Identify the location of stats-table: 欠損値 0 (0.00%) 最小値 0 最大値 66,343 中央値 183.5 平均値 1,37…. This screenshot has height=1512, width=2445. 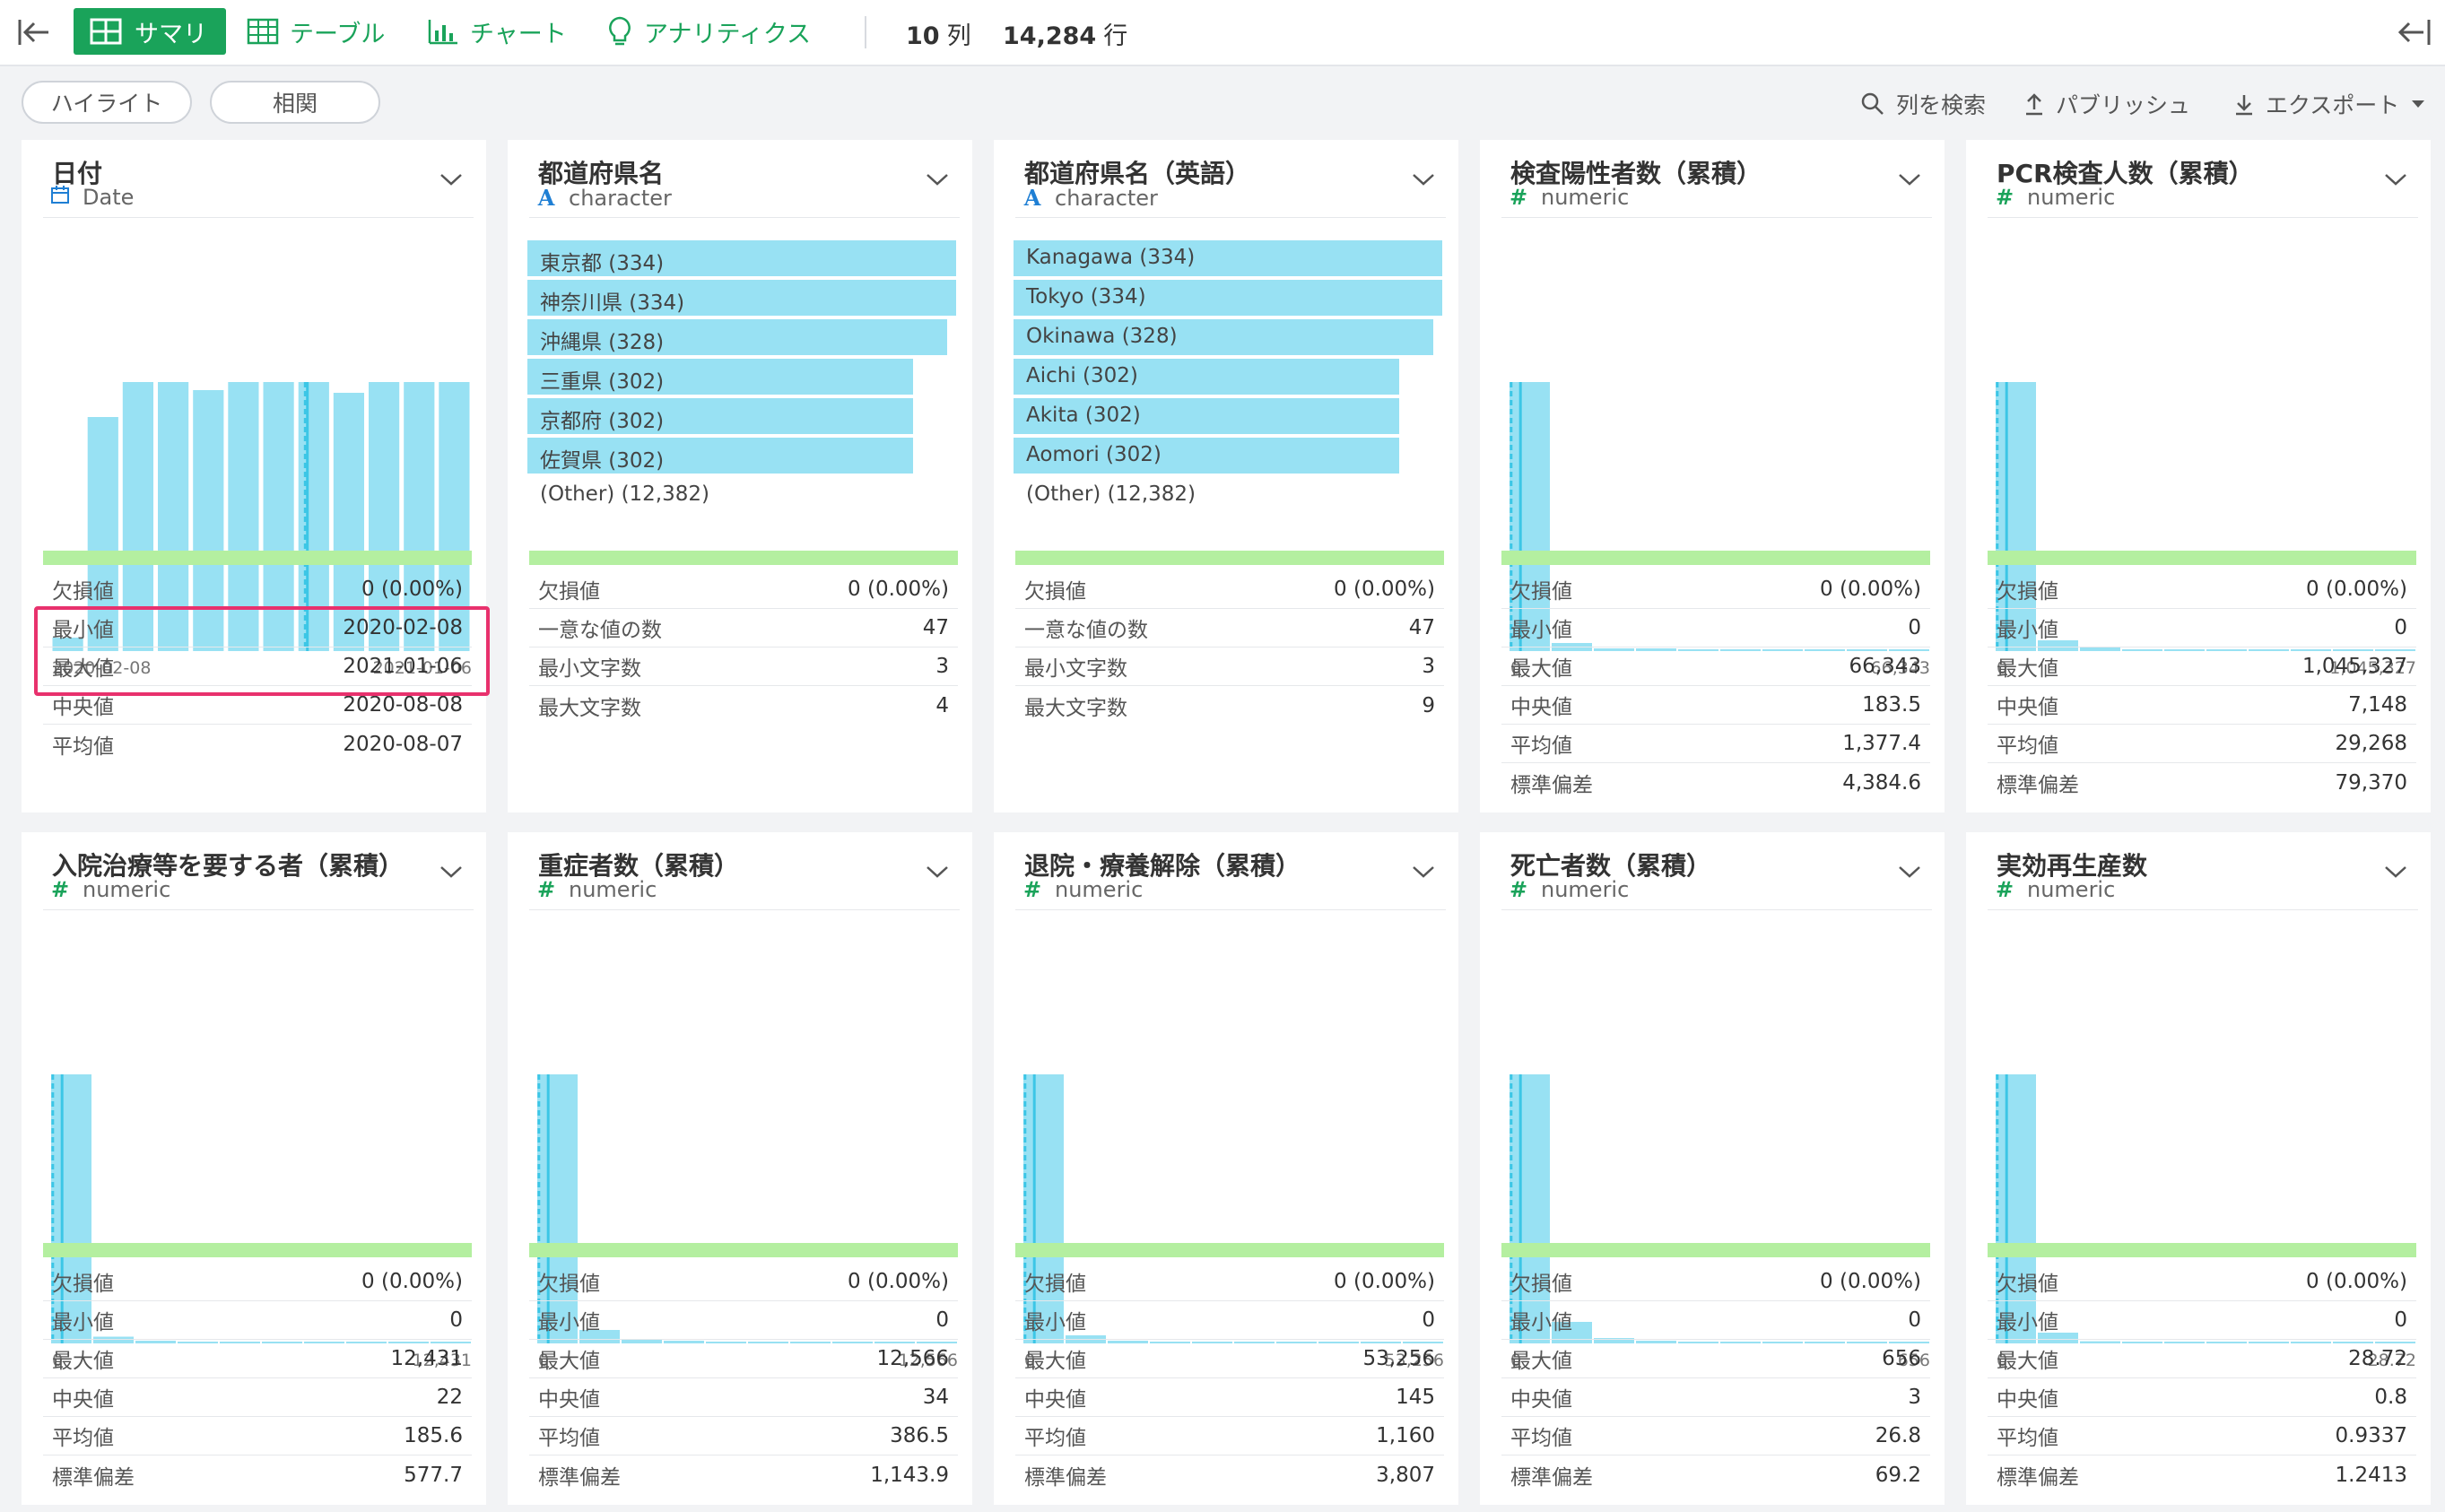
(1716, 686).